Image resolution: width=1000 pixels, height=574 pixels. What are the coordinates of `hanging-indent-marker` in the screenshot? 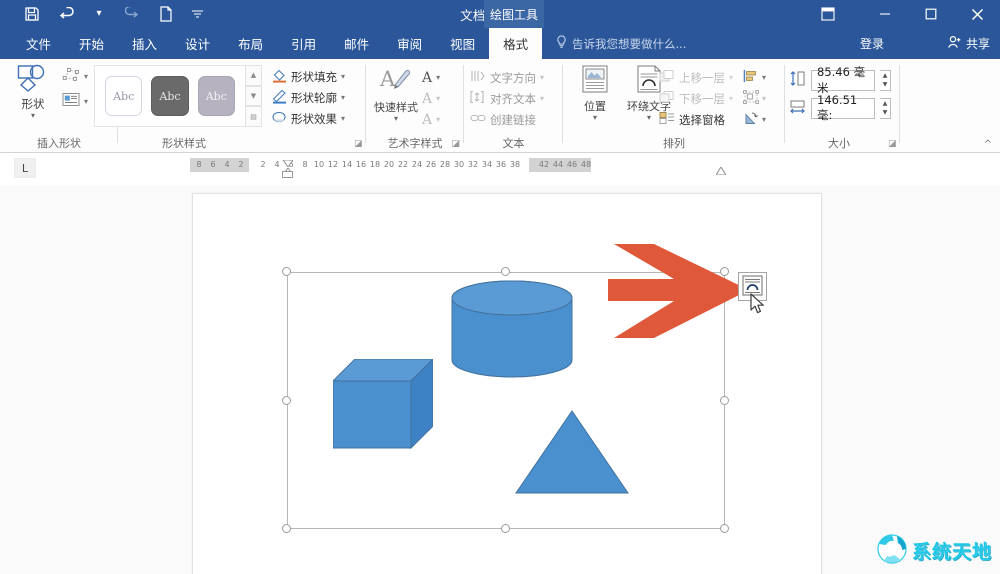 It's located at (288, 170).